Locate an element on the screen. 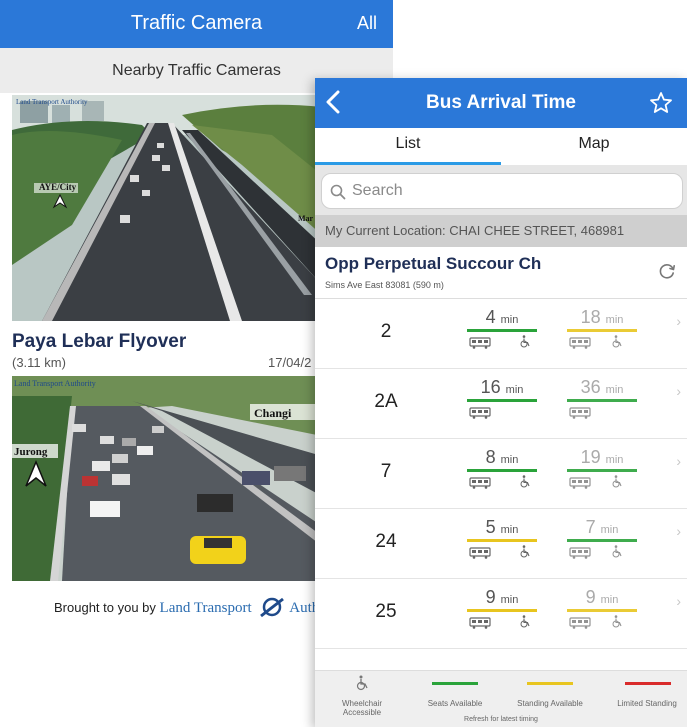  bus-title: Bus Arrival Time is located at coordinates (501, 102).